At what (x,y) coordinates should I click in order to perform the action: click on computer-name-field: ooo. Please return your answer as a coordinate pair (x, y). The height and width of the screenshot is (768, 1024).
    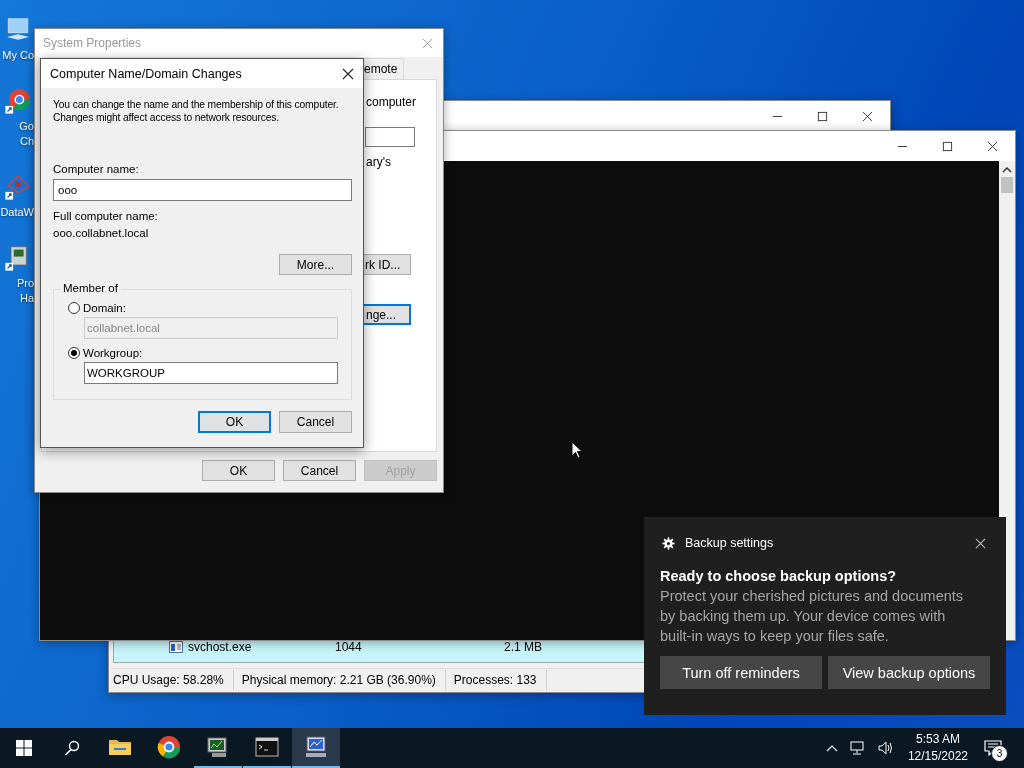
    Looking at the image, I should click on (202, 190).